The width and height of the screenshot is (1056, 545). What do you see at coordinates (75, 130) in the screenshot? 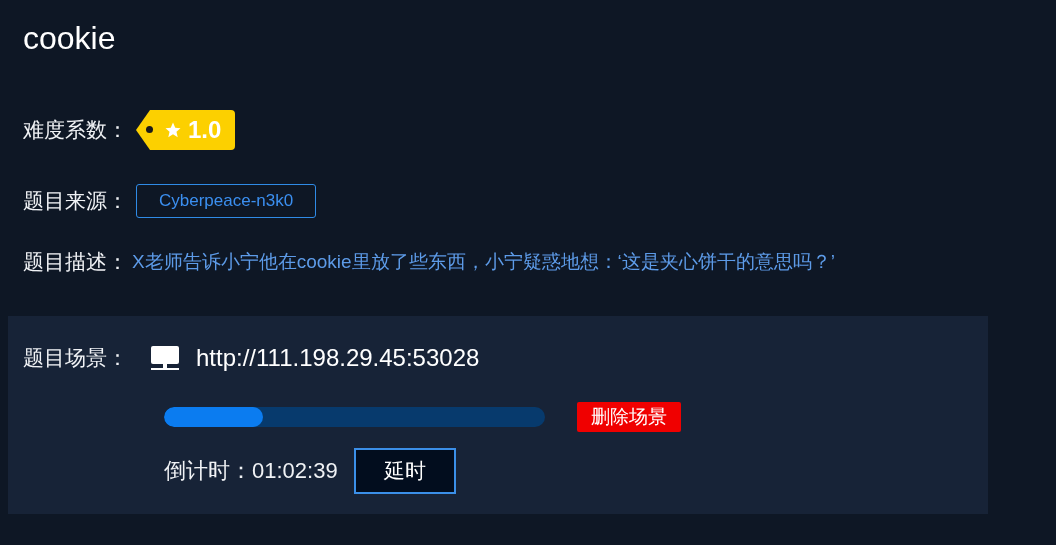
I see `field-label: 难度系数：` at bounding box center [75, 130].